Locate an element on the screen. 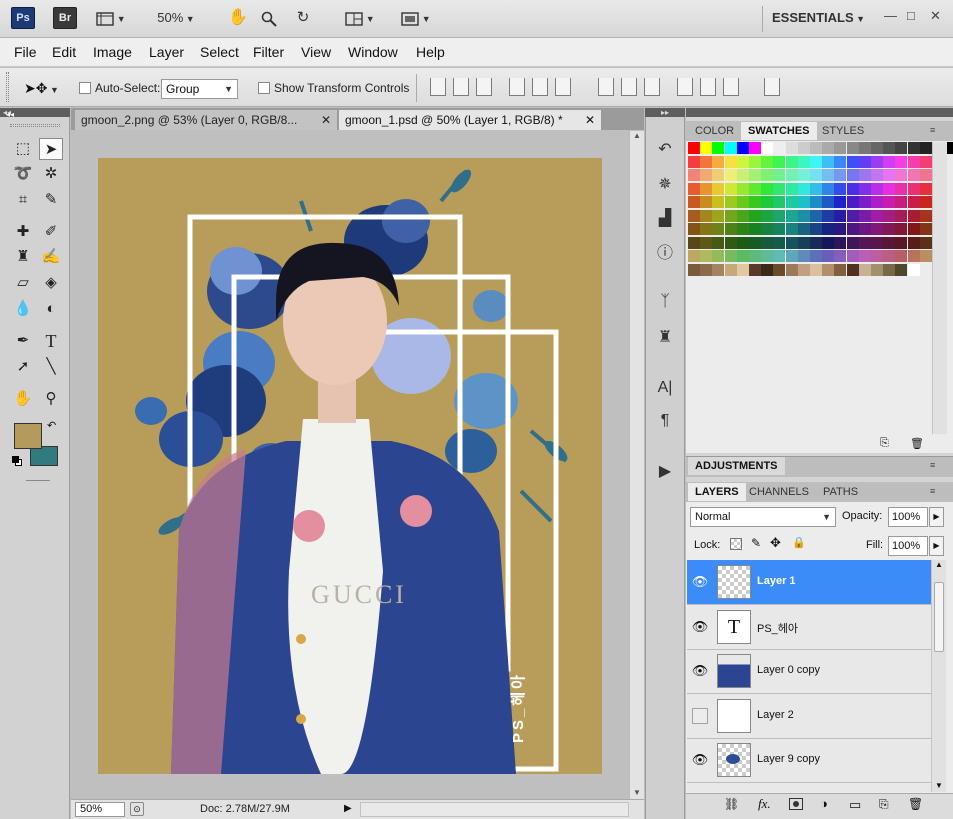 This screenshot has width=953, height=819. trash-icon: 🗑 is located at coordinates (917, 443).